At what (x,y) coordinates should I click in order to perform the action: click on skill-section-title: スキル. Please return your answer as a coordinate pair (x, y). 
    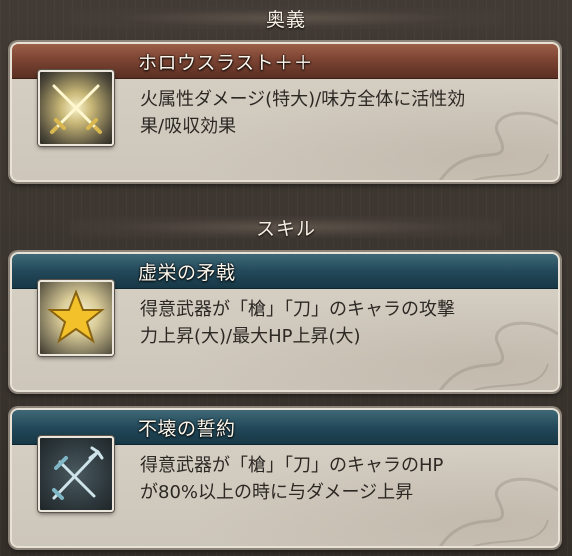
    Looking at the image, I should click on (285, 228).